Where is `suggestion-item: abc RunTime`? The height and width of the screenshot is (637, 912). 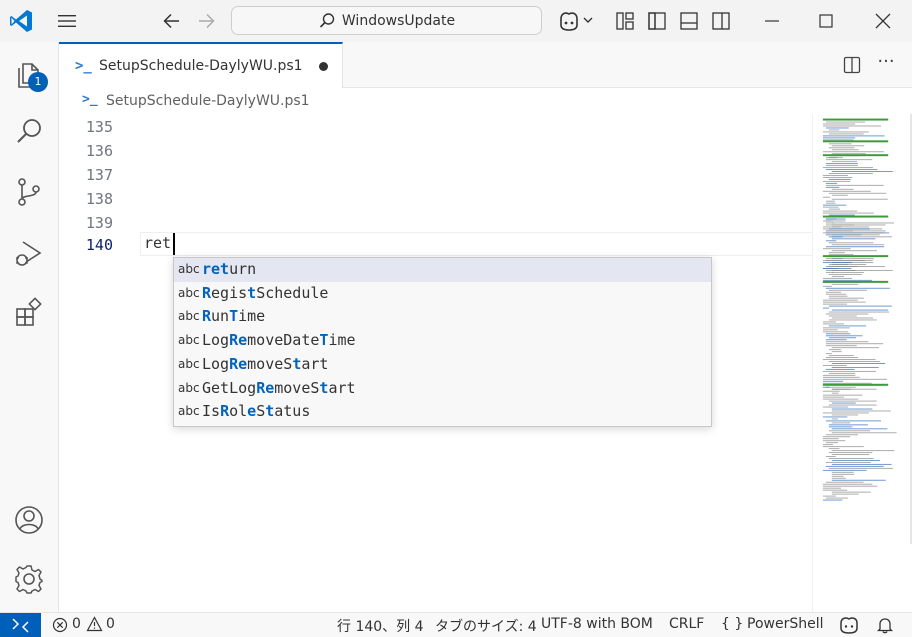
suggestion-item: abc RunTime is located at coordinates (442, 317).